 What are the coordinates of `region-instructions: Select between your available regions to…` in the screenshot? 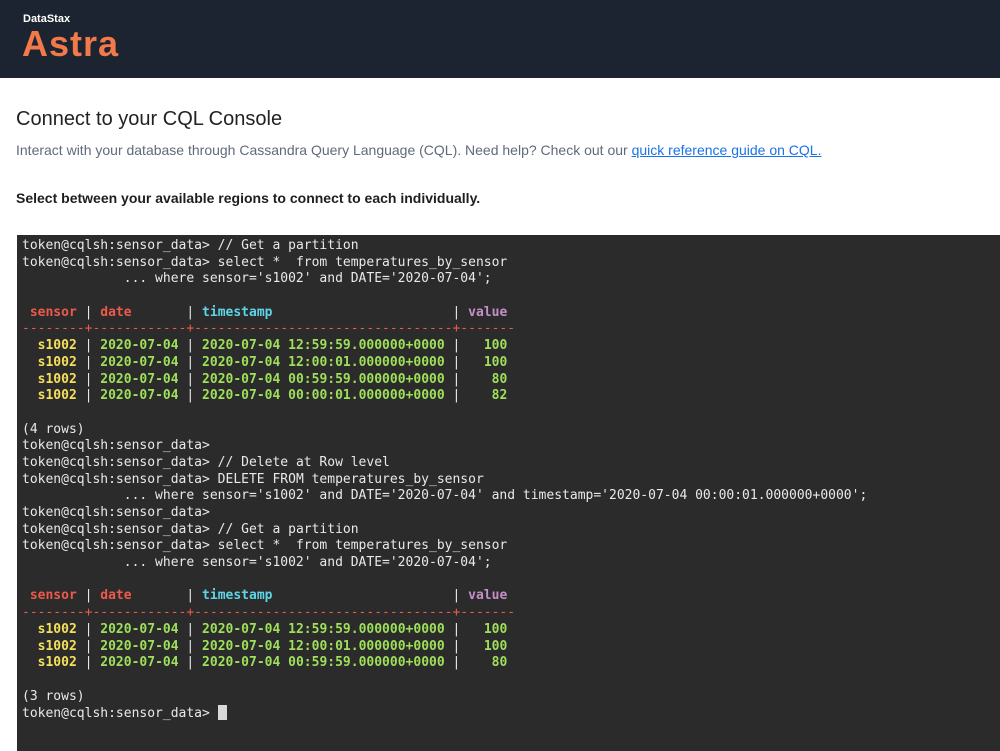 It's located at (248, 198).